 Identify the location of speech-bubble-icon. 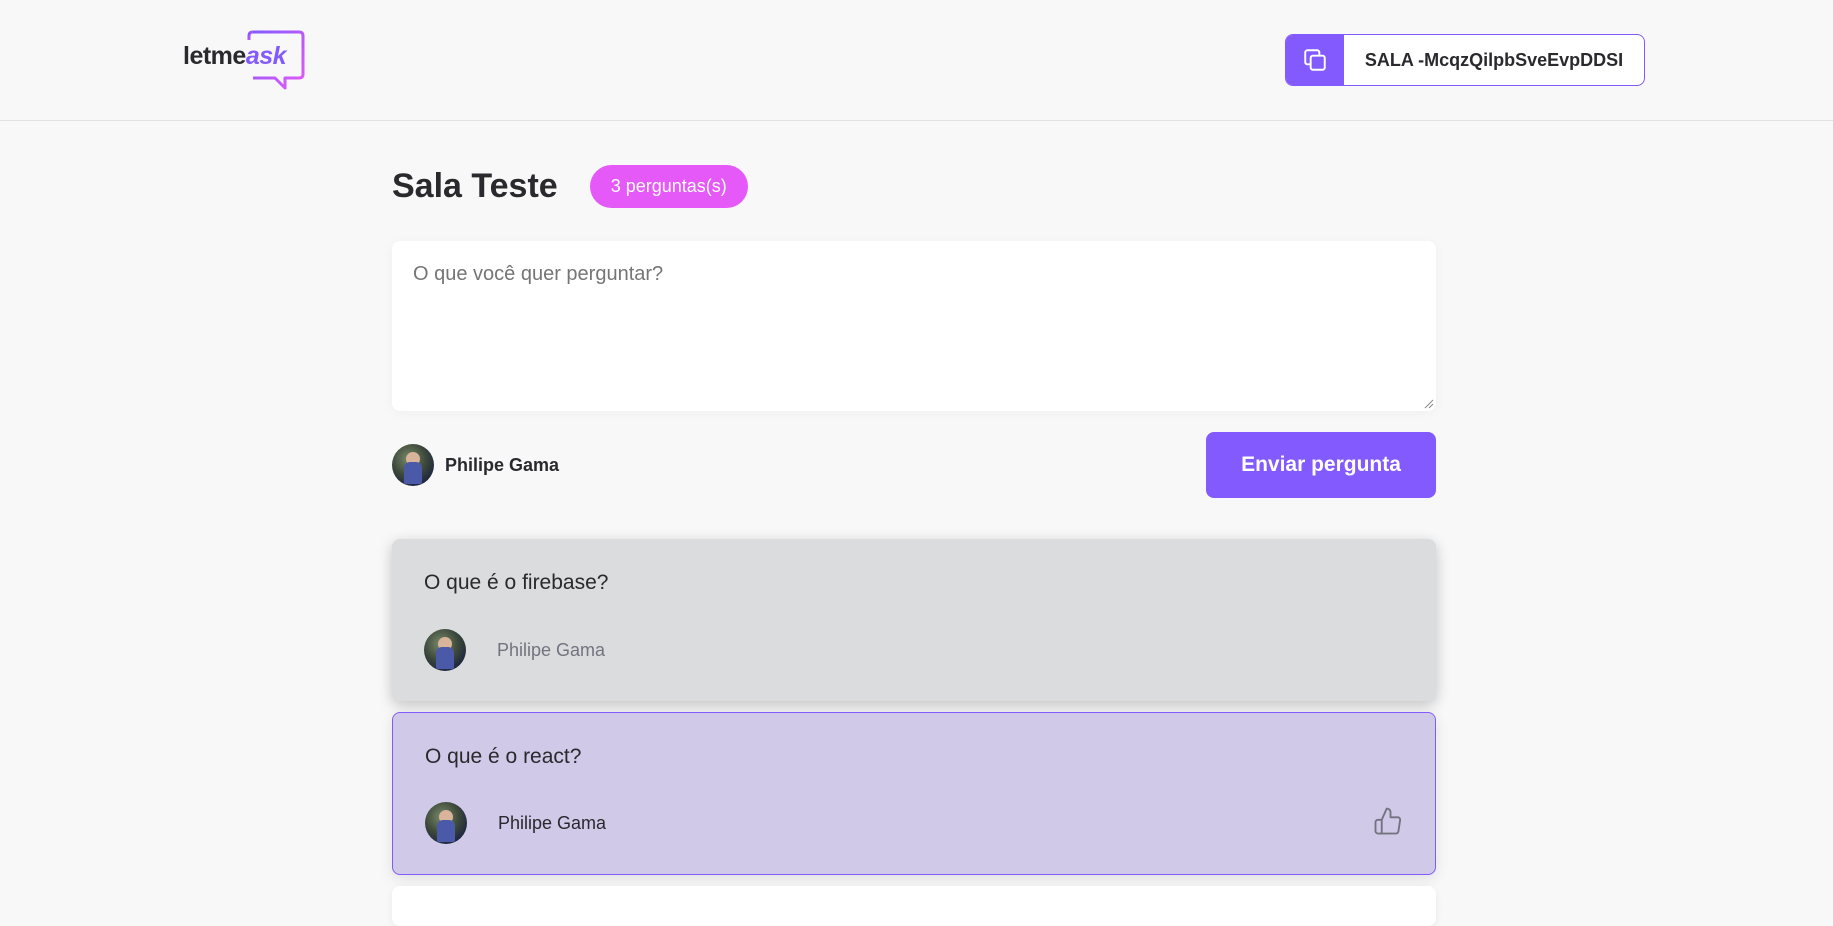
(276, 60).